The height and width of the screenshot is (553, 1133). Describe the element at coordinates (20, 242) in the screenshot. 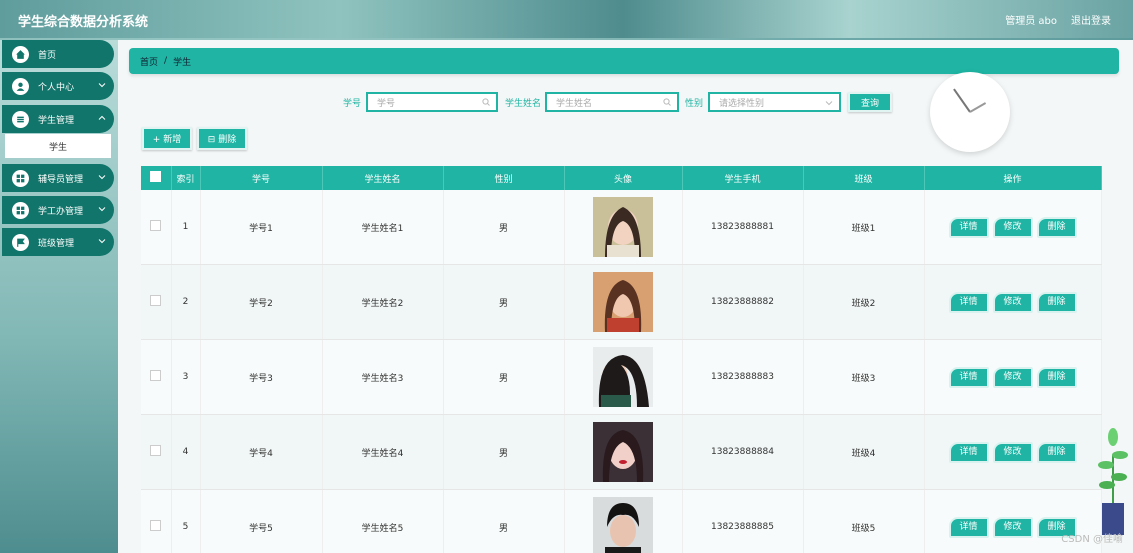

I see `flag-icon` at that location.